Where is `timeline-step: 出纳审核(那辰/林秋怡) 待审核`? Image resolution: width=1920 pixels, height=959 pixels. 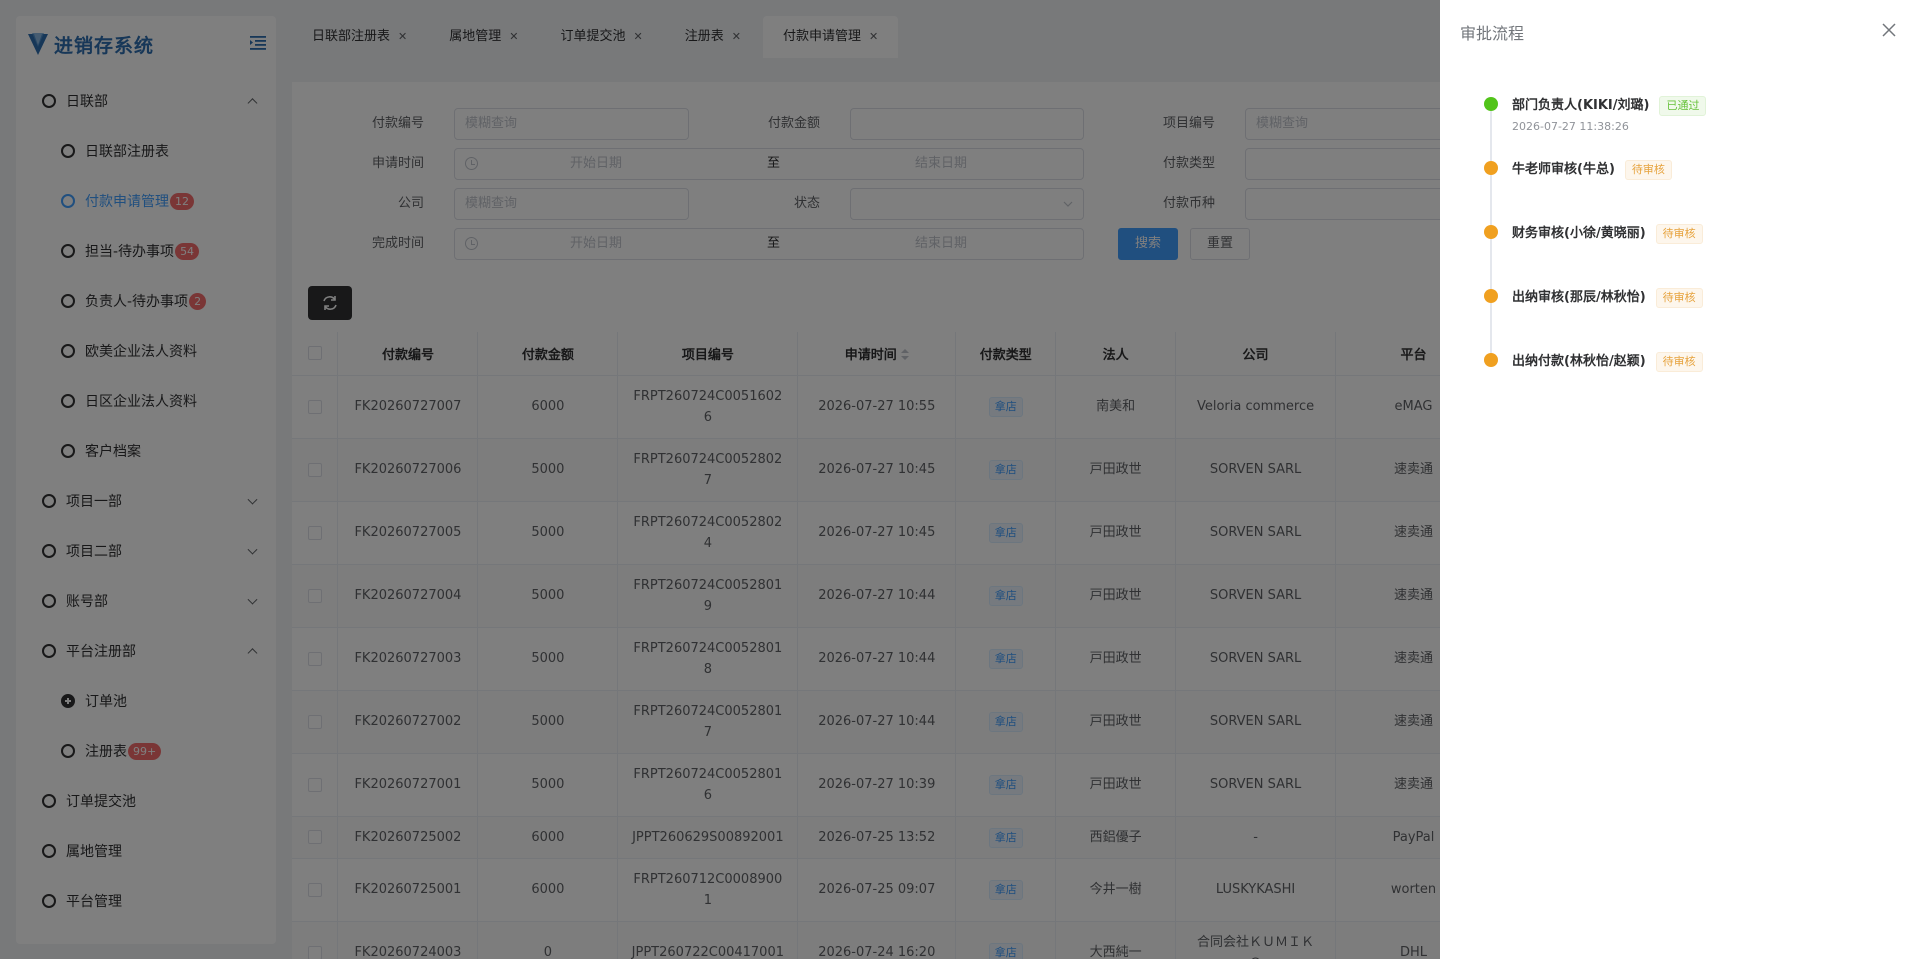 timeline-step: 出纳审核(那辰/林秋怡) 待审核 is located at coordinates (1634, 303).